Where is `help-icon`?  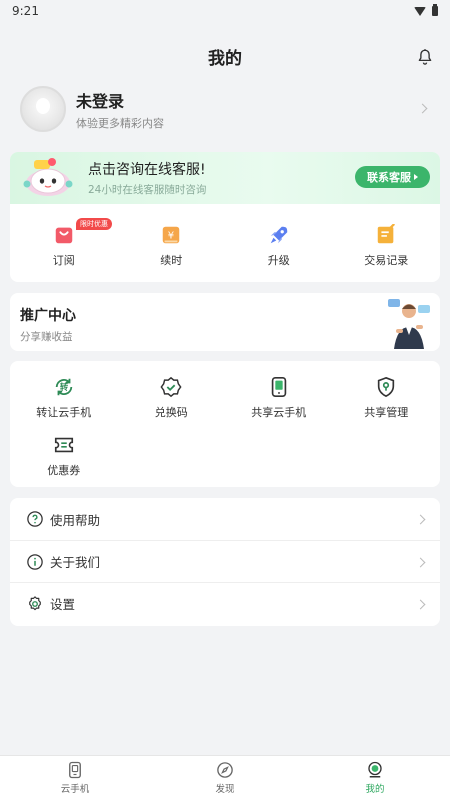 help-icon is located at coordinates (35, 519).